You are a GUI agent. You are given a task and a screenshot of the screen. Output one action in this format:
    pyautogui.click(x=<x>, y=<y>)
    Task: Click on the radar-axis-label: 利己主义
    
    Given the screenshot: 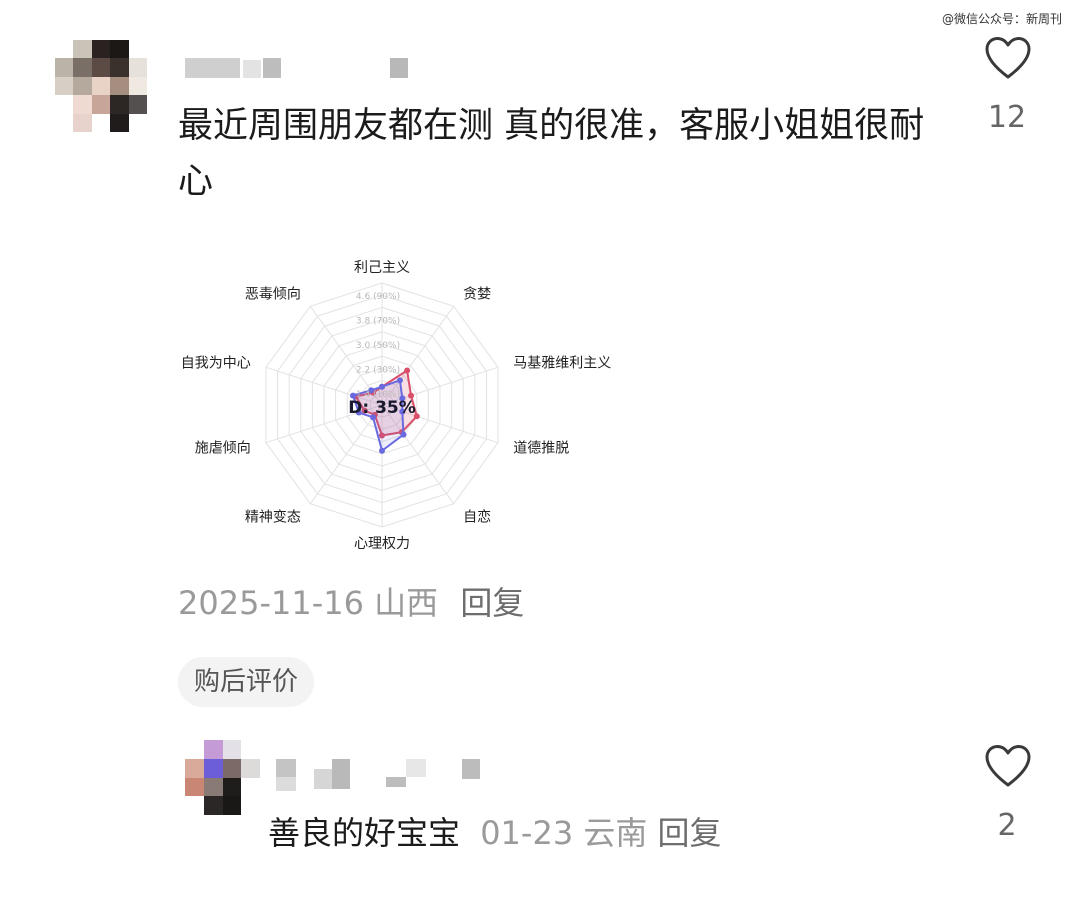 What is the action you would take?
    pyautogui.click(x=382, y=268)
    